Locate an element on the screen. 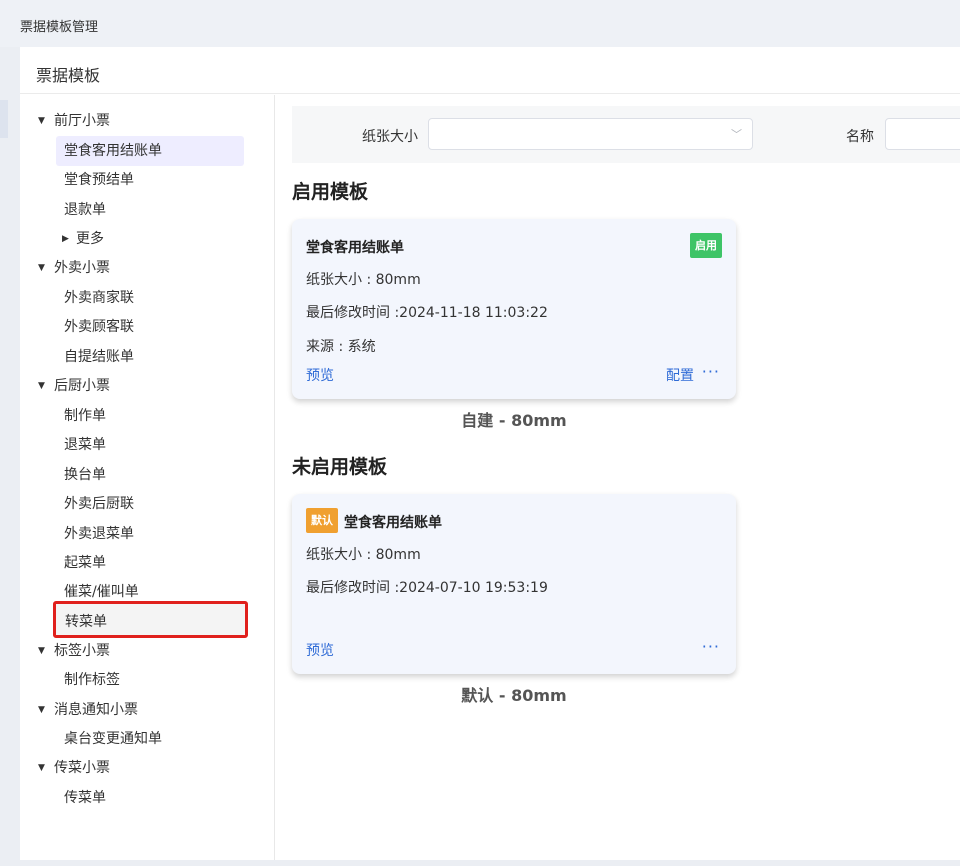  tree-group-label-tickets: ▼ 标签小票 is located at coordinates (74, 651).